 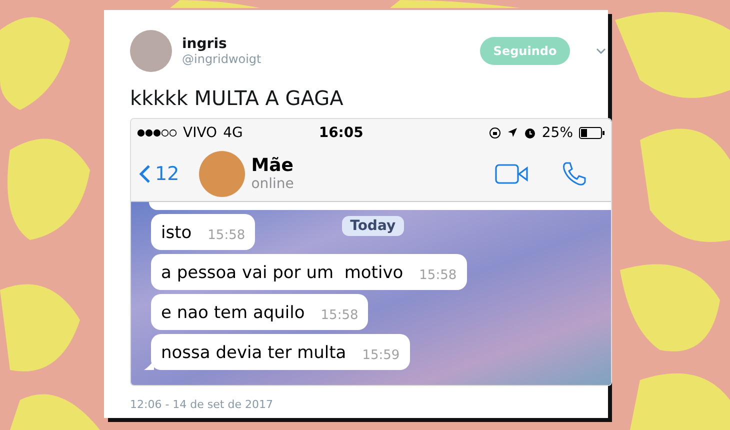 What do you see at coordinates (601, 51) in the screenshot?
I see `chevron-down-icon` at bounding box center [601, 51].